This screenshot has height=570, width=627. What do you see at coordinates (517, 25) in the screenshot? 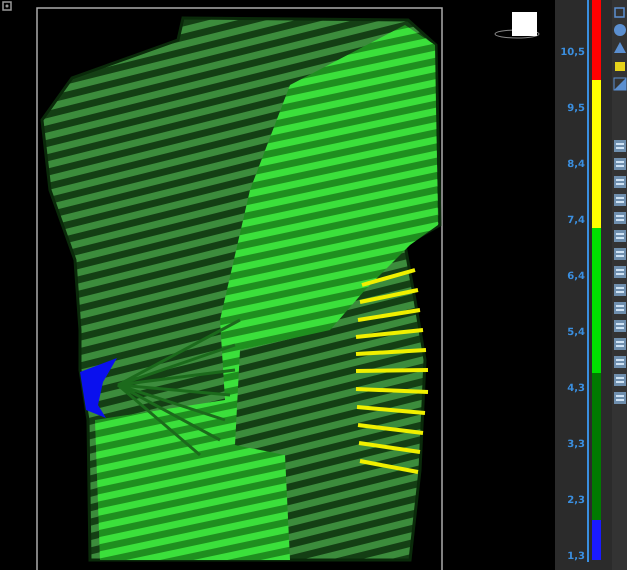
I see `view-cube-drawing` at bounding box center [517, 25].